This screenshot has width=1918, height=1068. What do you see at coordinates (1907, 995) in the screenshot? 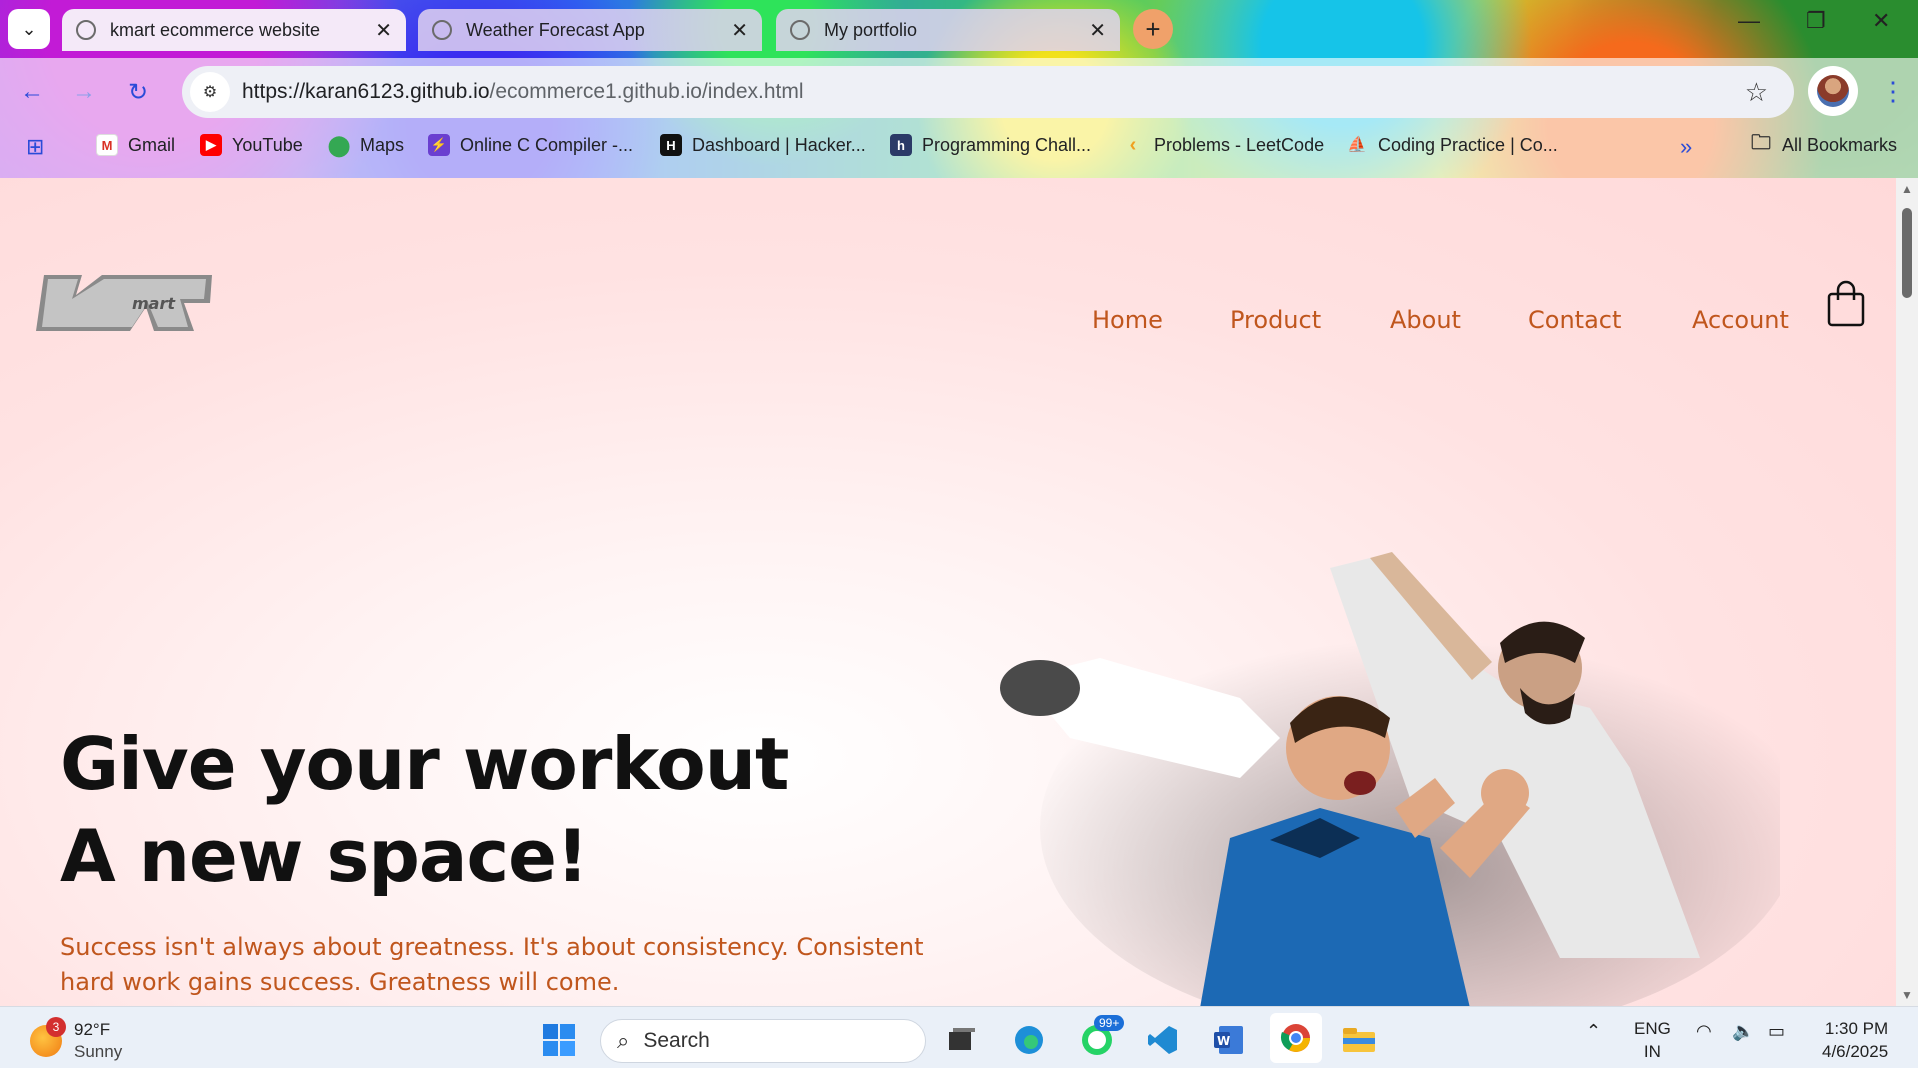
I see `scroll-down-arrow-icon: ▼` at bounding box center [1907, 995].